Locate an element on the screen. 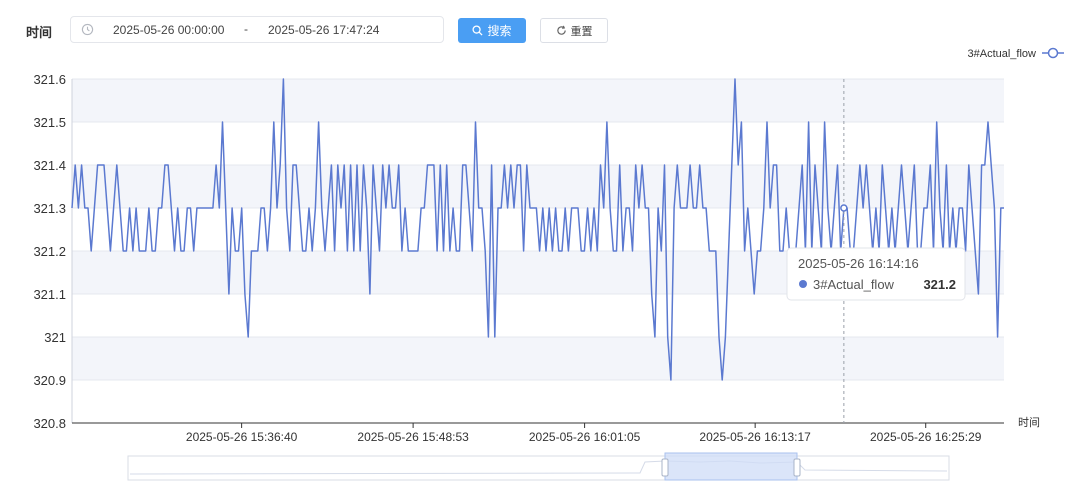 Image resolution: width=1080 pixels, height=502 pixels. y-tick-label: 321.3 is located at coordinates (49, 208).